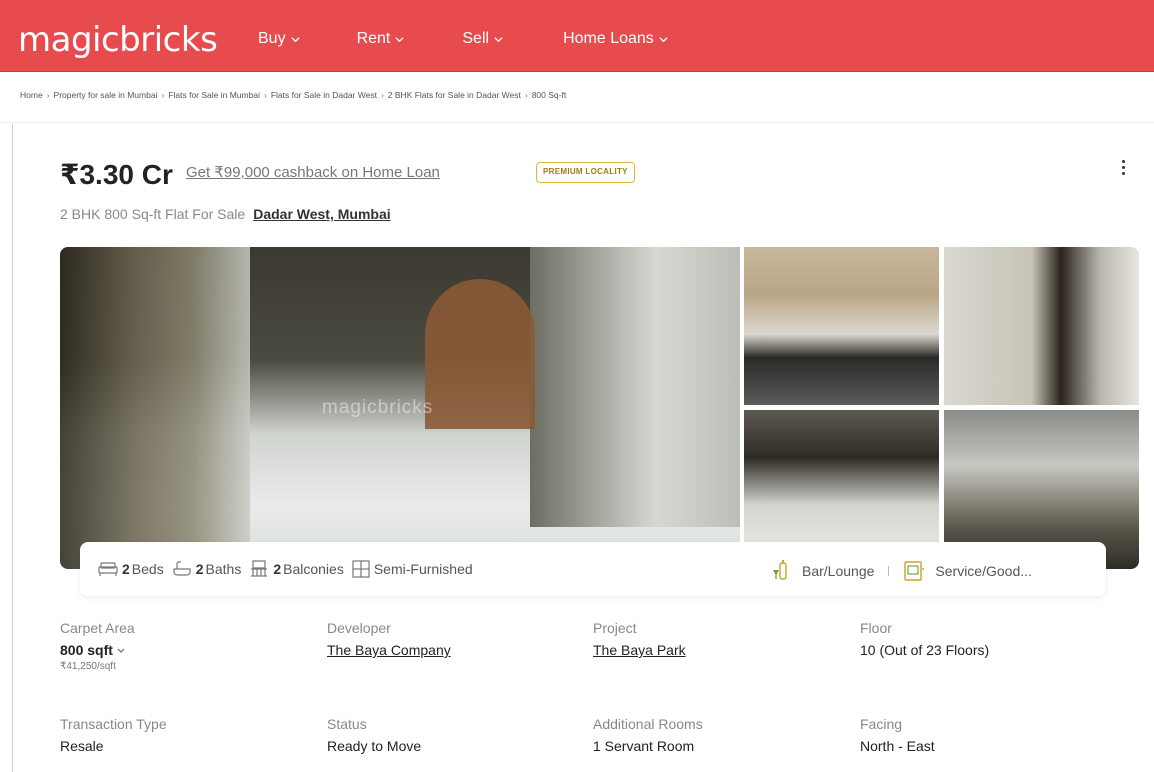 The width and height of the screenshot is (1154, 772). Describe the element at coordinates (324, 95) in the screenshot. I see `breadcrumb-flats-dadar-west: Flats for Sale in Dadar West` at that location.